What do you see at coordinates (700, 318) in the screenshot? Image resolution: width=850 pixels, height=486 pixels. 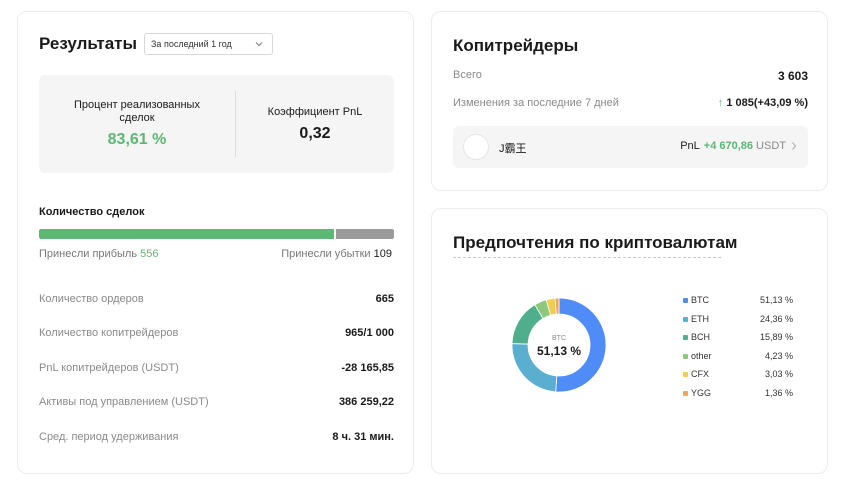 I see `legend-name: ETH` at bounding box center [700, 318].